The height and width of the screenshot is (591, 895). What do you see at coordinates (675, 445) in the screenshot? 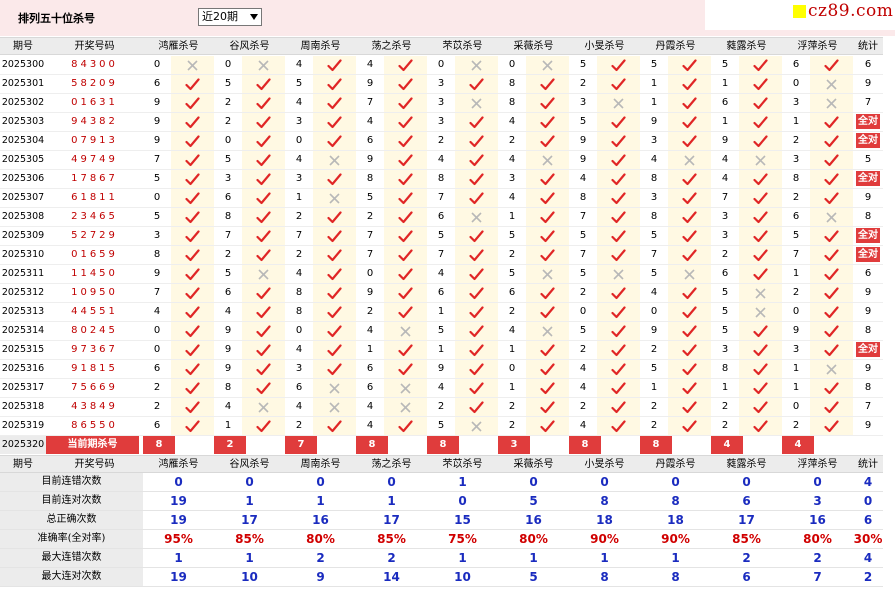
I see `current-kill-cell: 8` at bounding box center [675, 445].